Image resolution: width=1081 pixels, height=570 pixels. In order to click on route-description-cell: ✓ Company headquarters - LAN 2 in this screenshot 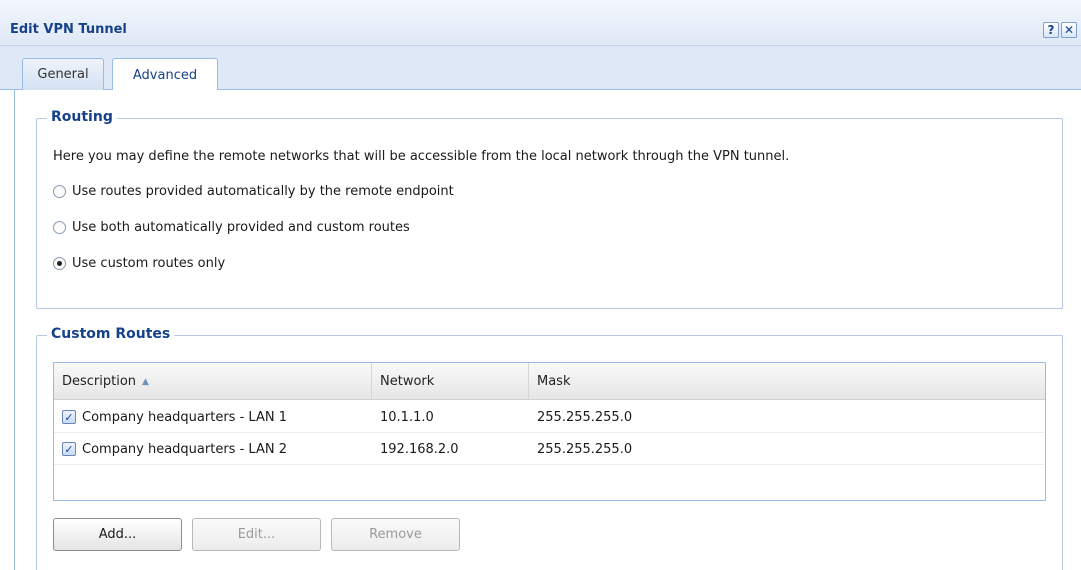, I will do `click(174, 449)`.